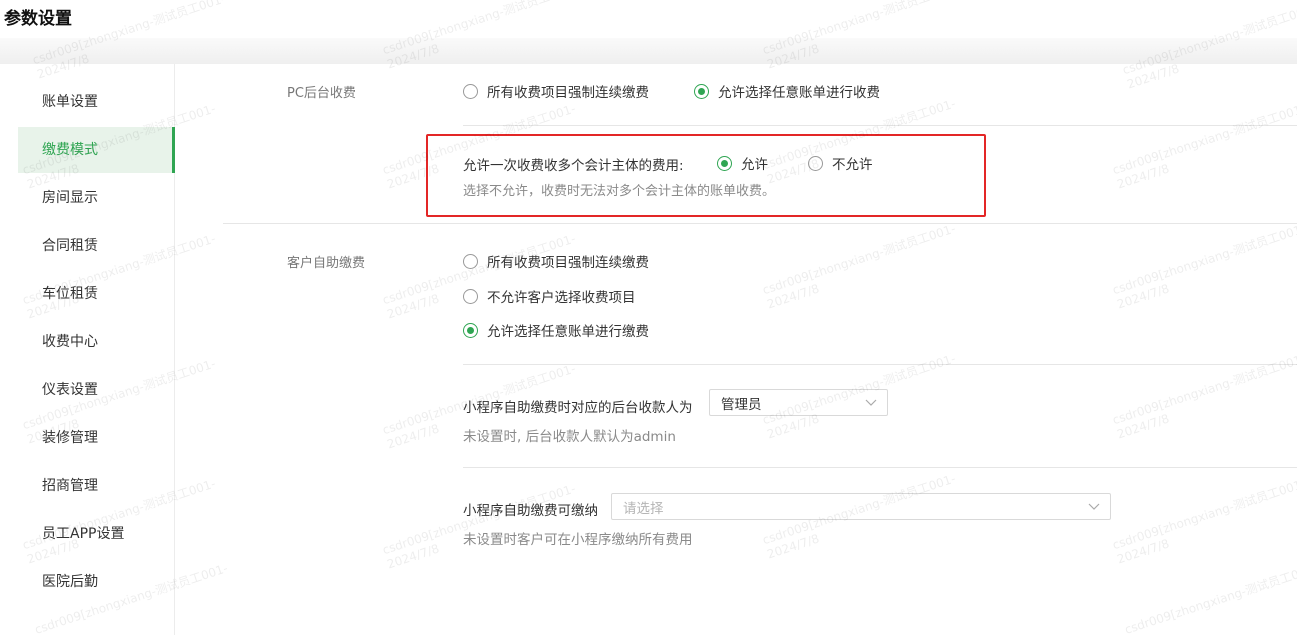 This screenshot has height=635, width=1297. What do you see at coordinates (96, 342) in the screenshot?
I see `sidebar-item-fee-center: 收费中心` at bounding box center [96, 342].